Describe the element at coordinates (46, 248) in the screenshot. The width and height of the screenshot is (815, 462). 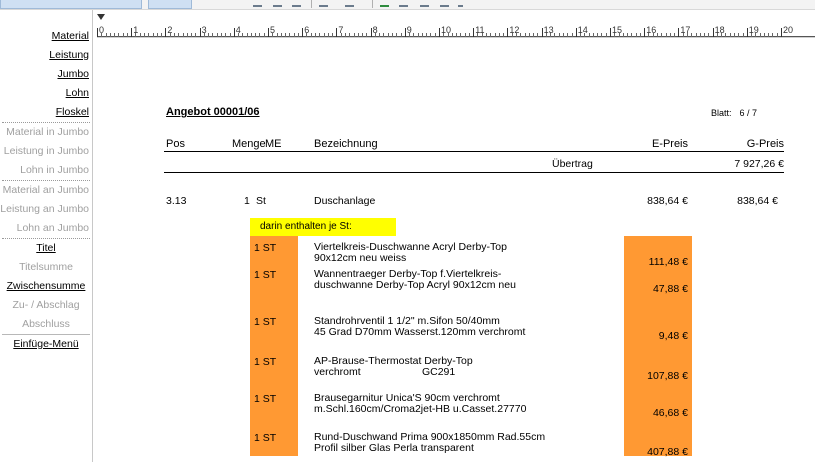
I see `sidebar-item-titel: Titel` at that location.